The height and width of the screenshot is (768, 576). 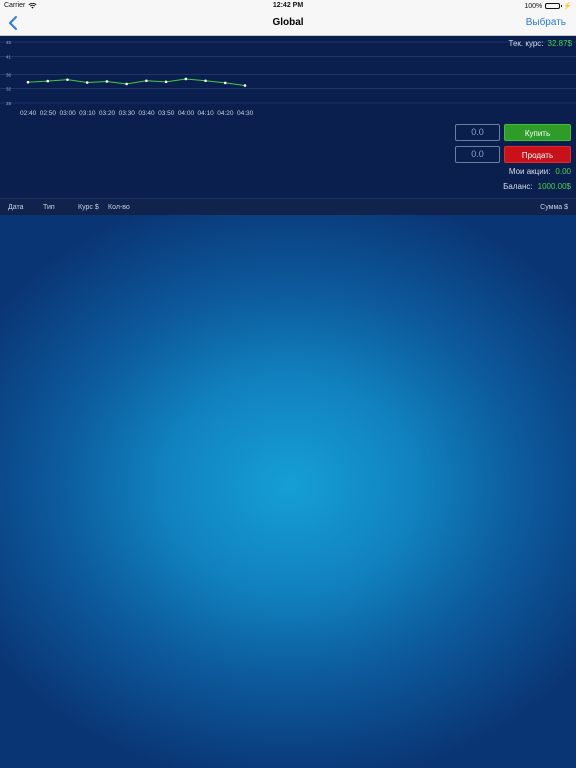 What do you see at coordinates (477, 154) in the screenshot?
I see `sell-amount-input: 0.0` at bounding box center [477, 154].